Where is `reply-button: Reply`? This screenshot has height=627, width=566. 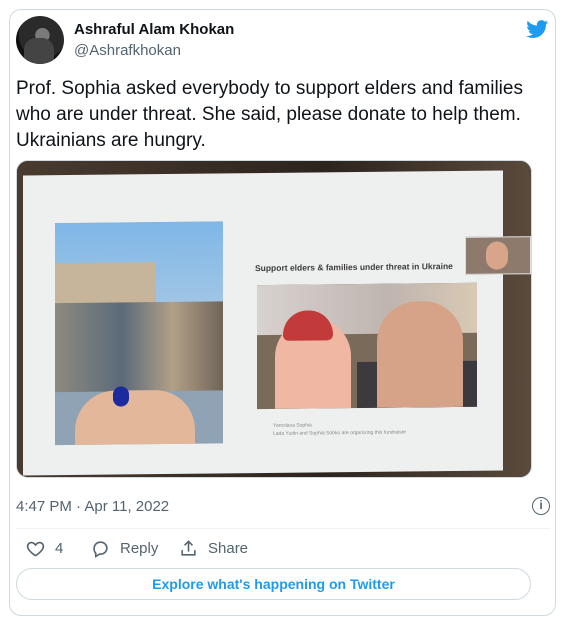 reply-button: Reply is located at coordinates (124, 548).